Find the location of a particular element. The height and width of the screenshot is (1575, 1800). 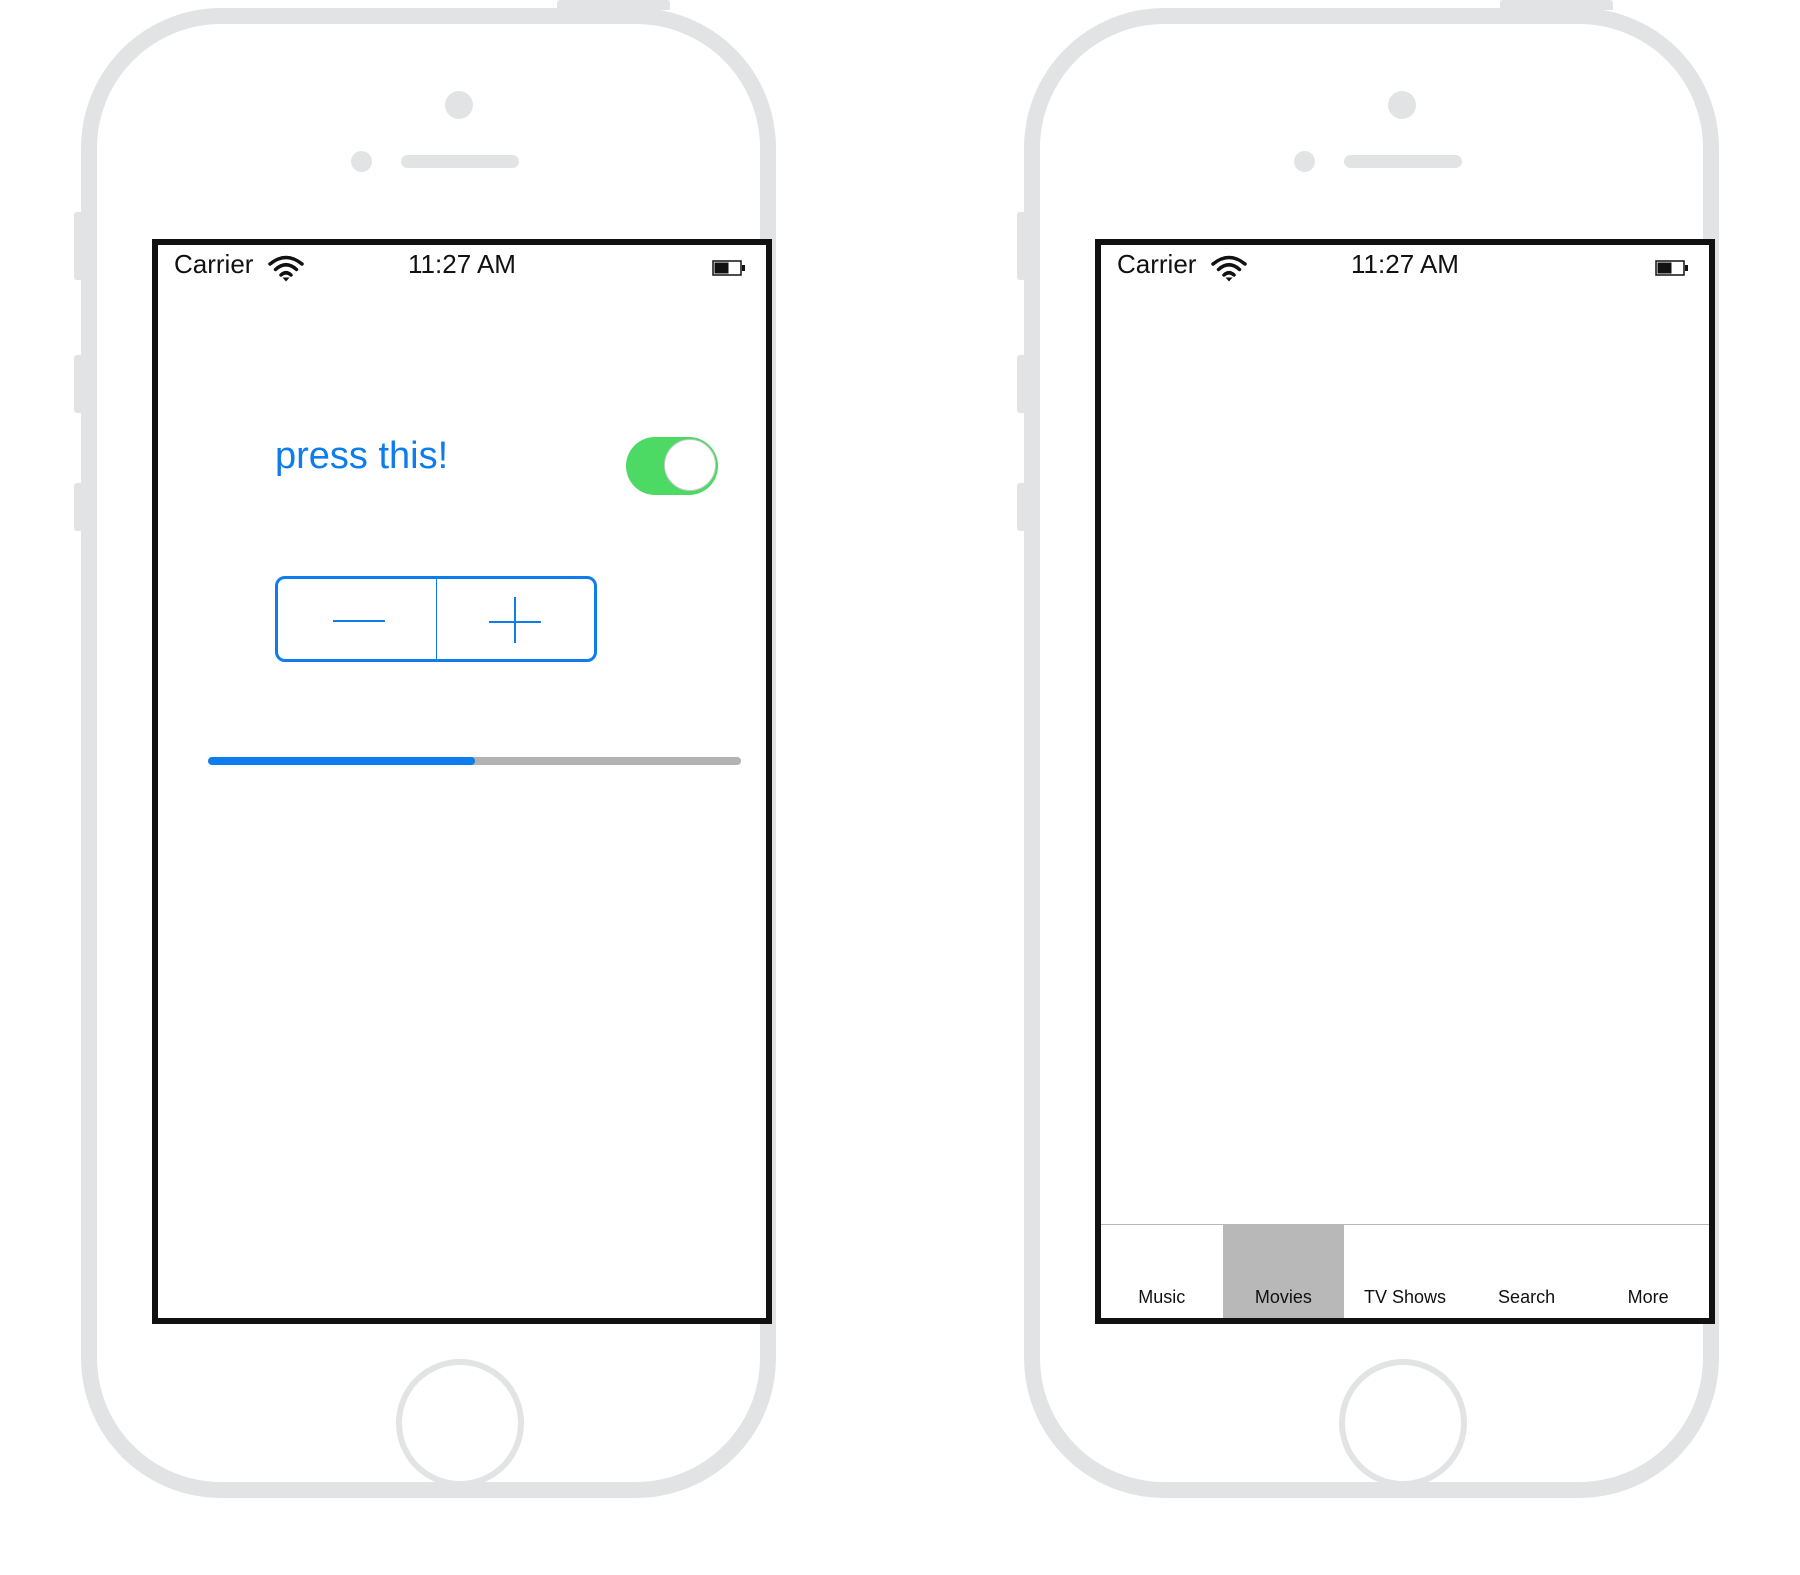

progress-bar is located at coordinates (474, 761).